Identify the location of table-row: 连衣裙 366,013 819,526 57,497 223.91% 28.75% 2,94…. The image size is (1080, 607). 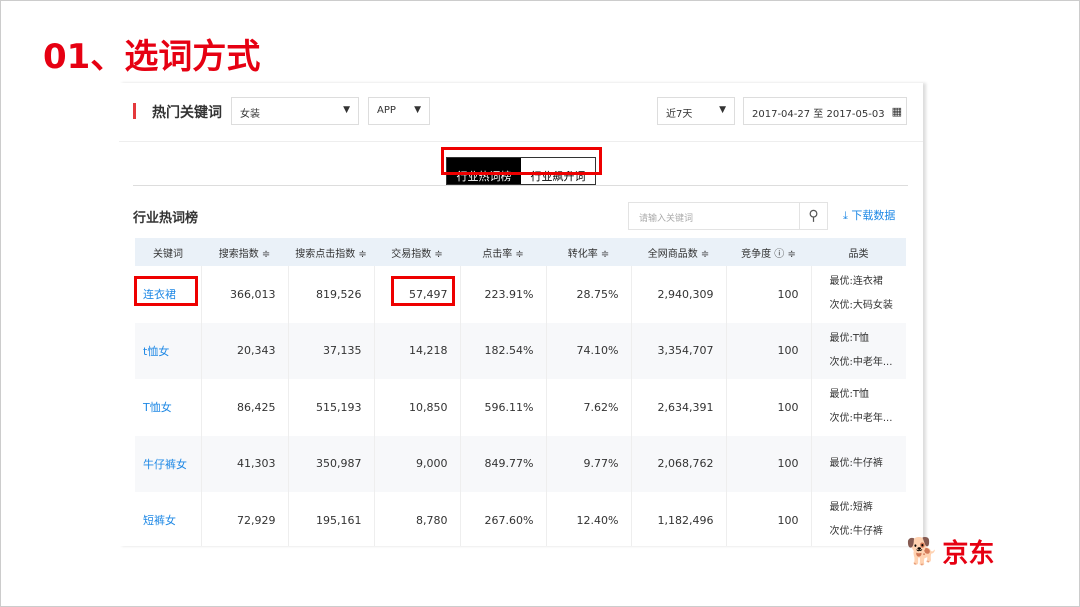
(520, 294).